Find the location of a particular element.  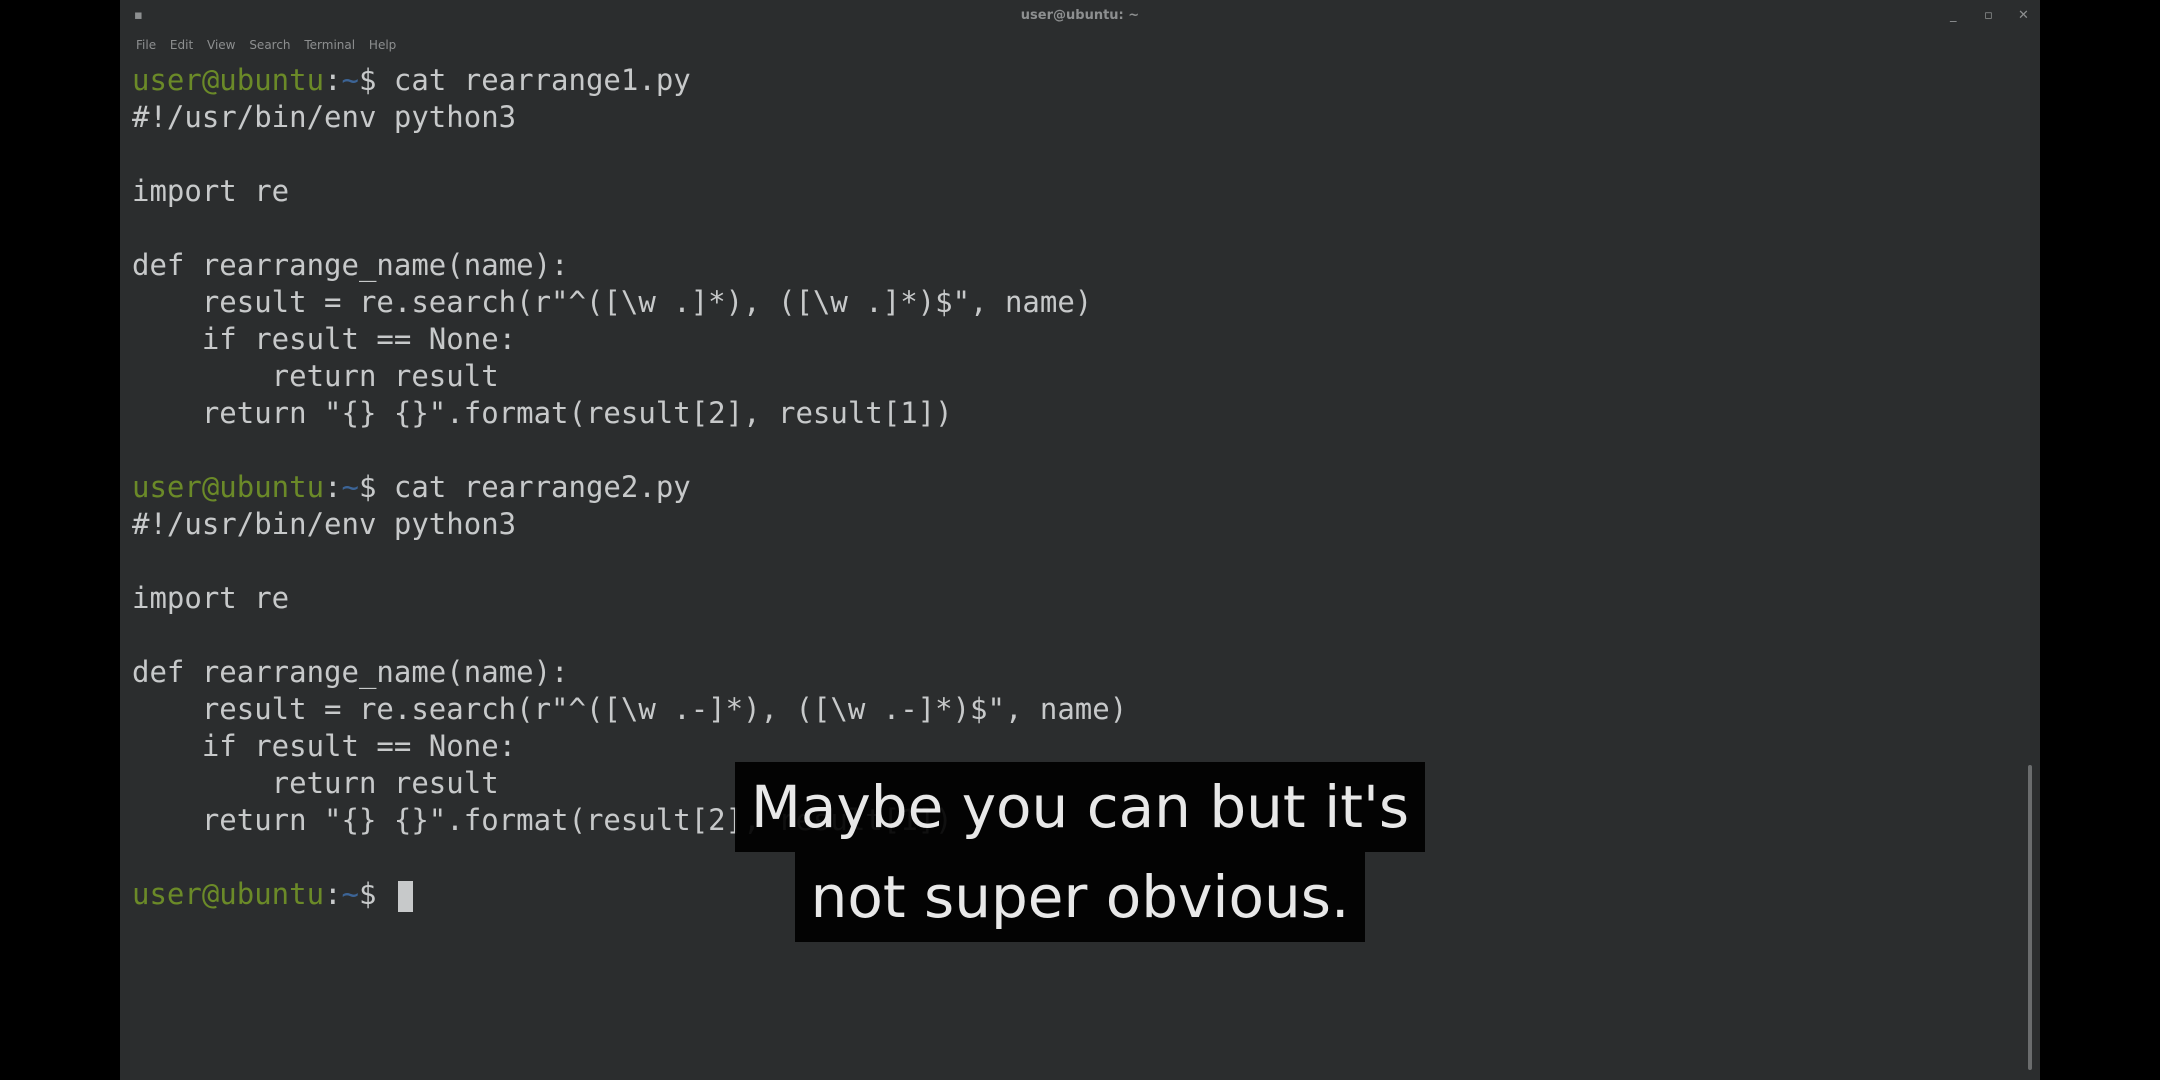

menu-search: Search is located at coordinates (269, 45).